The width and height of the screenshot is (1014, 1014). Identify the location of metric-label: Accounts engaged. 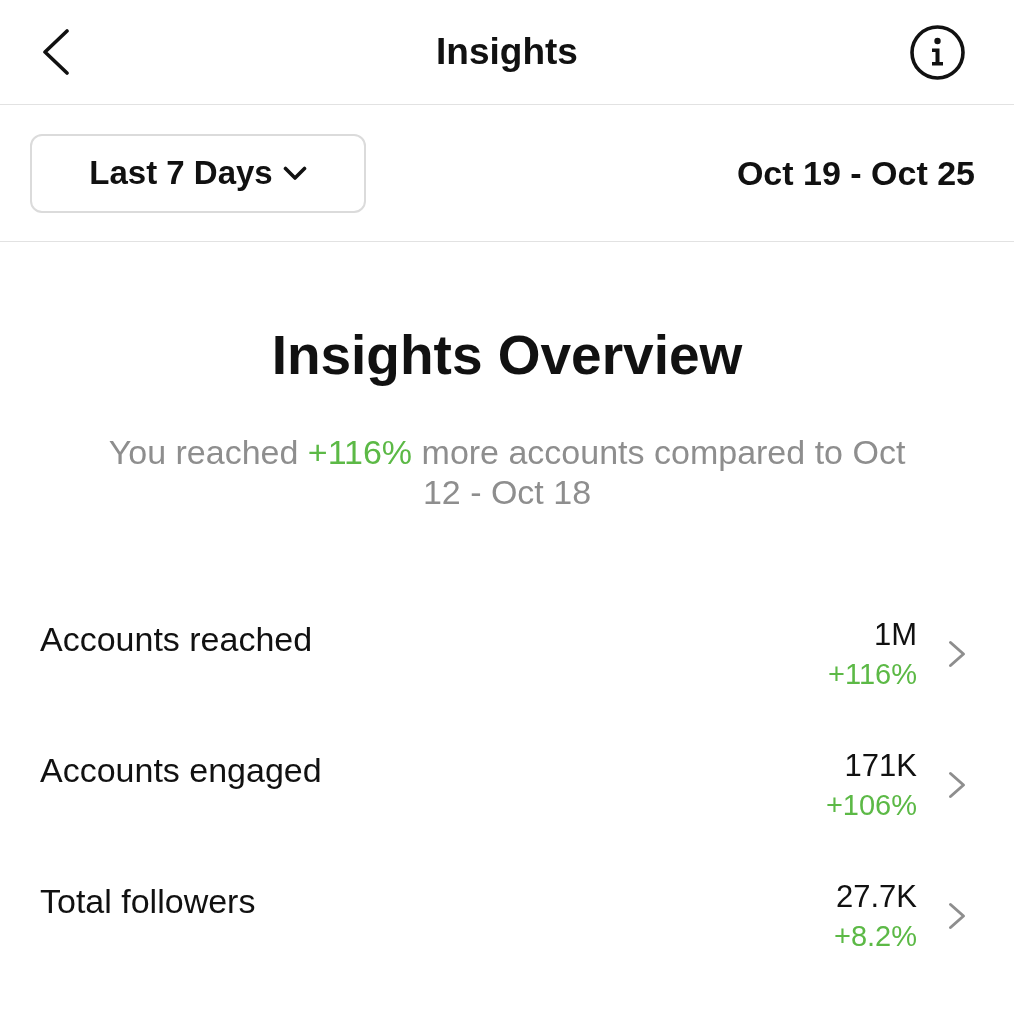
(181, 770).